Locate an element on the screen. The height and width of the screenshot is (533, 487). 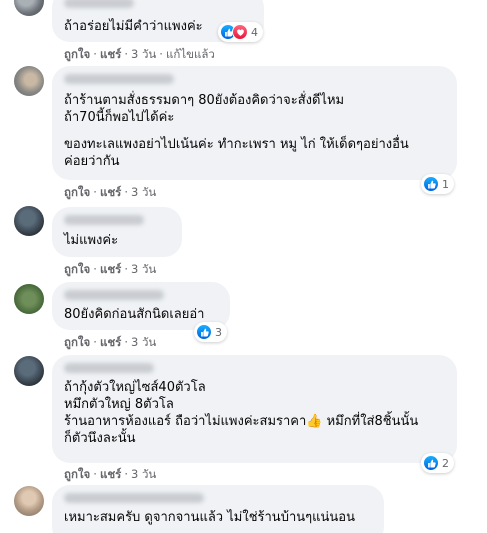
reaction-summary: 2 is located at coordinates (437, 463).